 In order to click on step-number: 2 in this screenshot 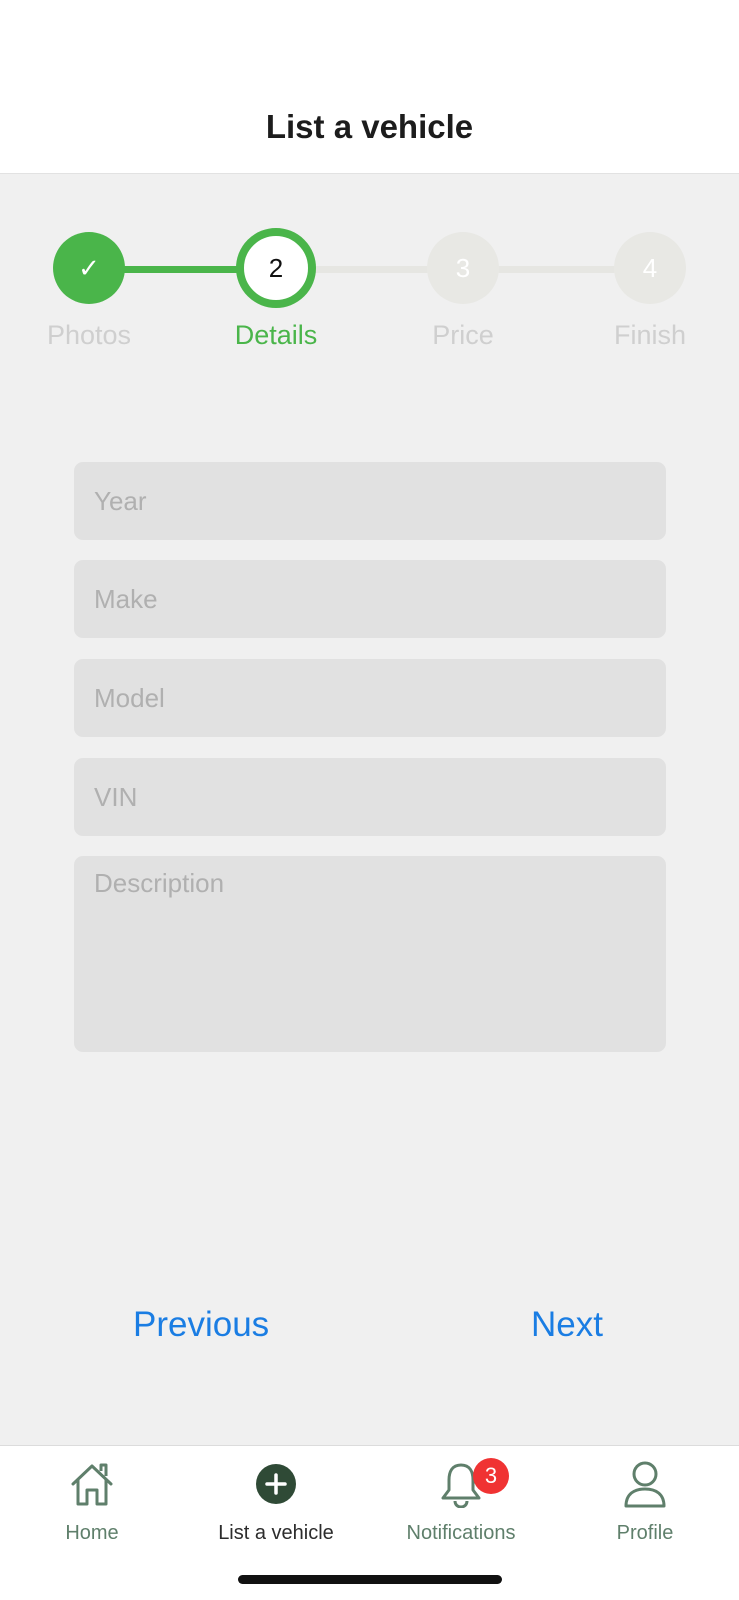, I will do `click(276, 267)`.